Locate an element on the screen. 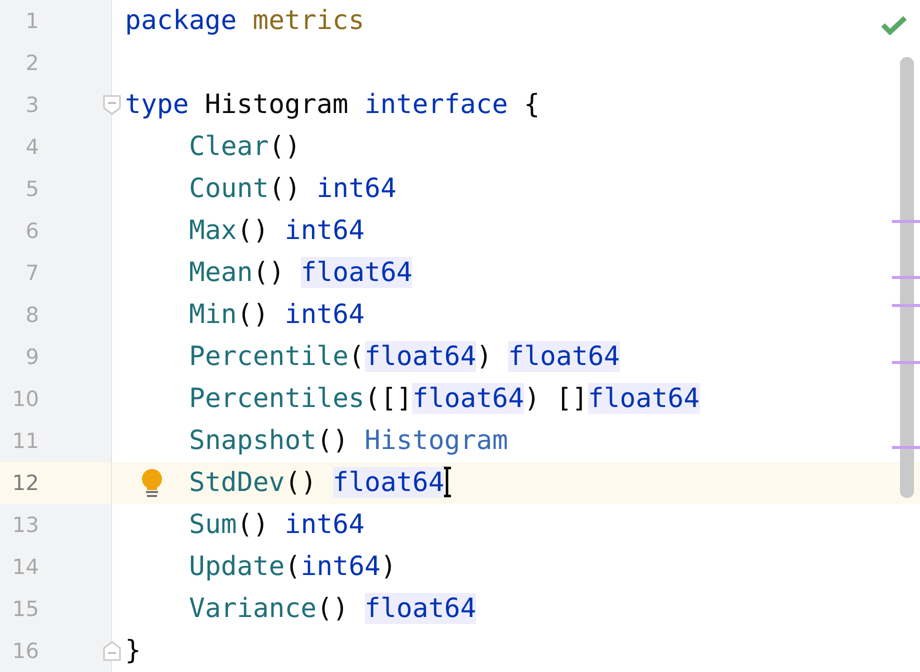 Image resolution: width=920 pixels, height=672 pixels. line-number: 14 is located at coordinates (25, 567).